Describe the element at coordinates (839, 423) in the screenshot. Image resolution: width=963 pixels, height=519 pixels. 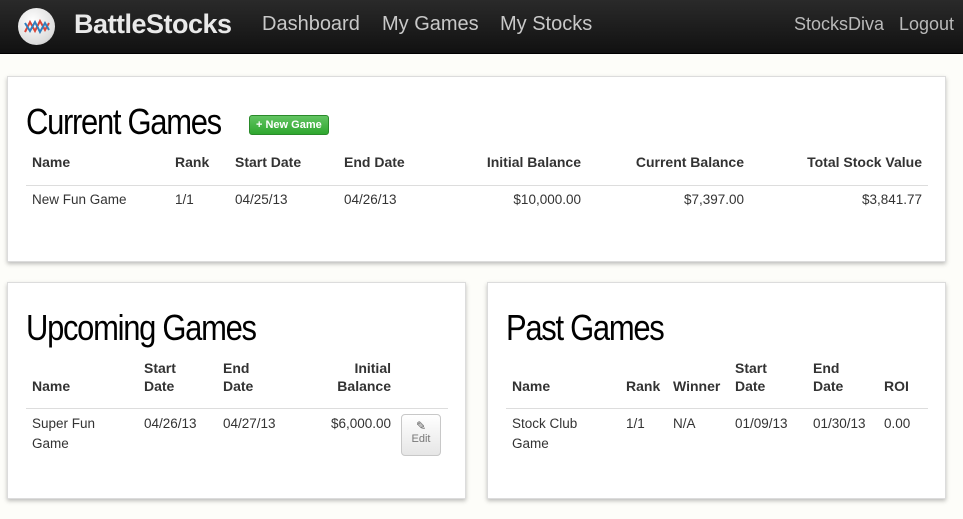
I see `end-date-cell: 01/30/13` at that location.